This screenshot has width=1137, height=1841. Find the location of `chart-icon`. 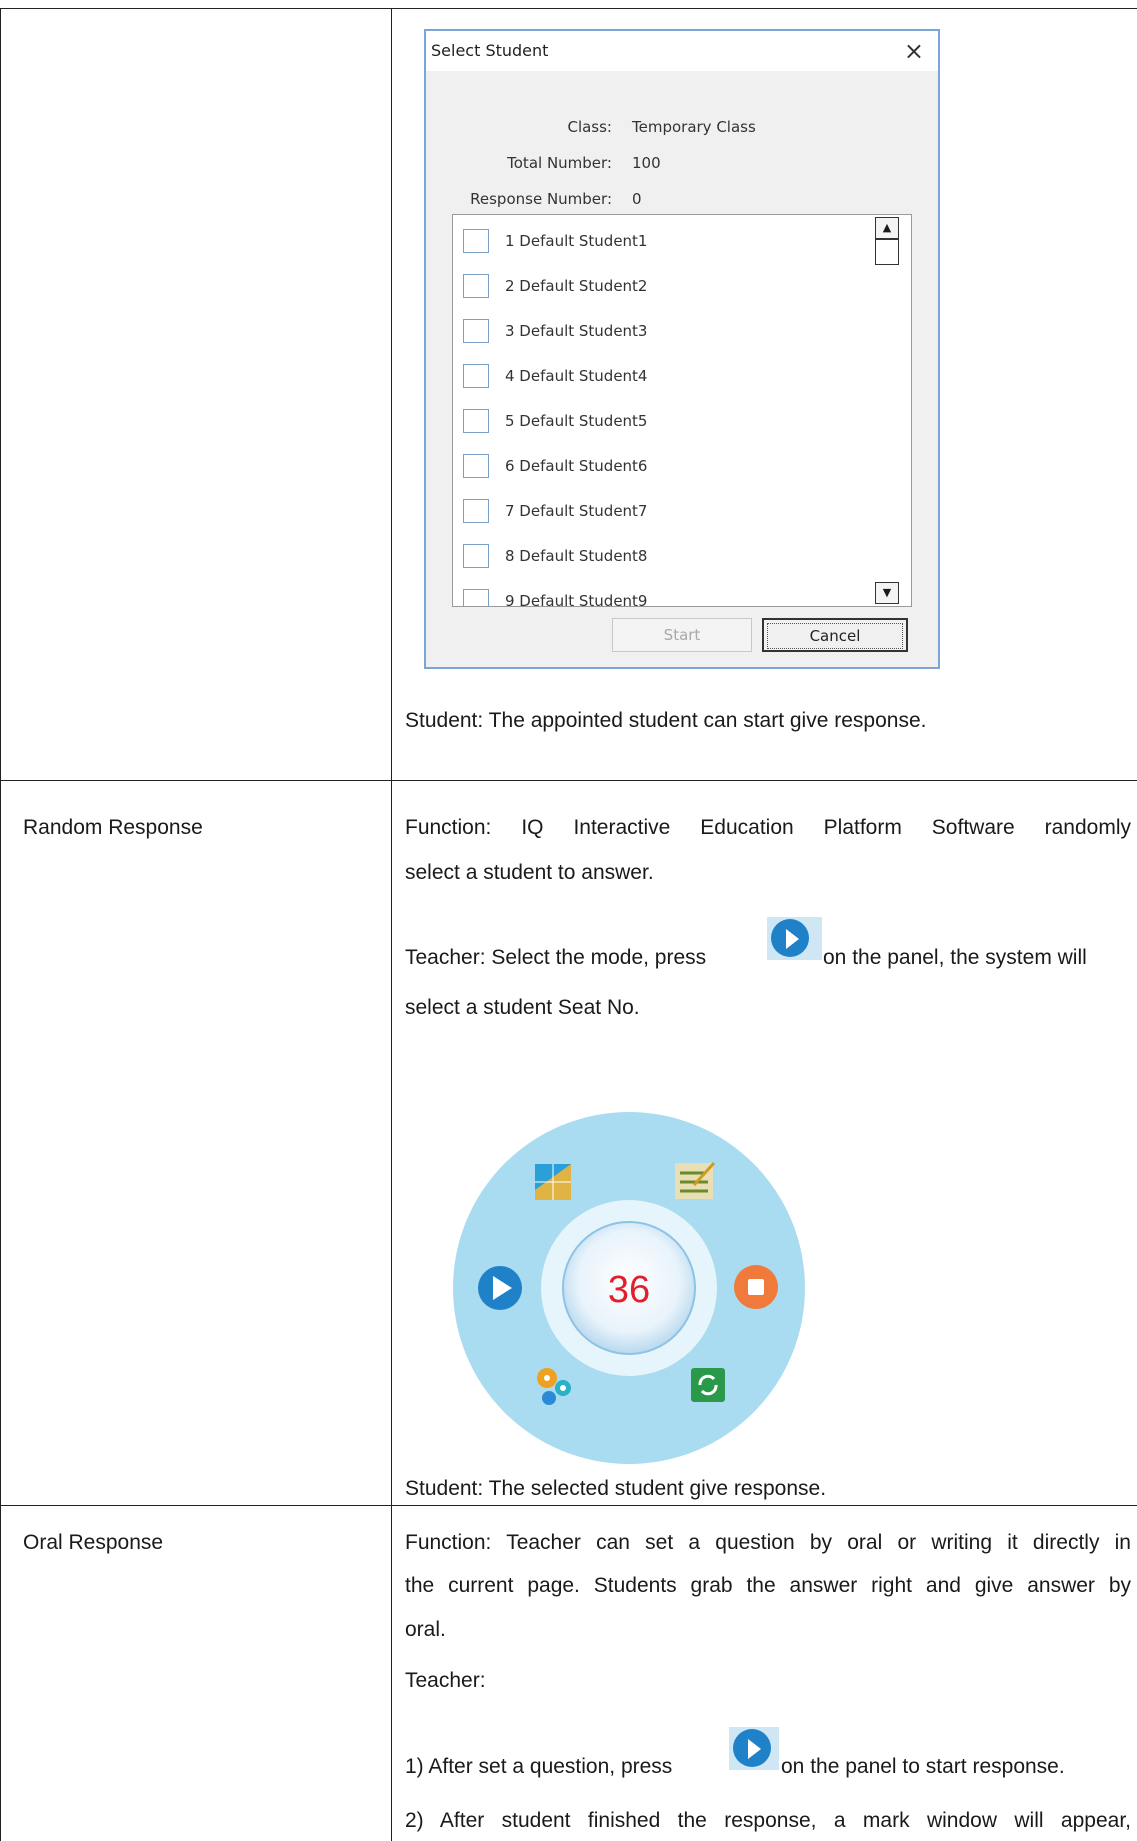

chart-icon is located at coordinates (553, 1182).